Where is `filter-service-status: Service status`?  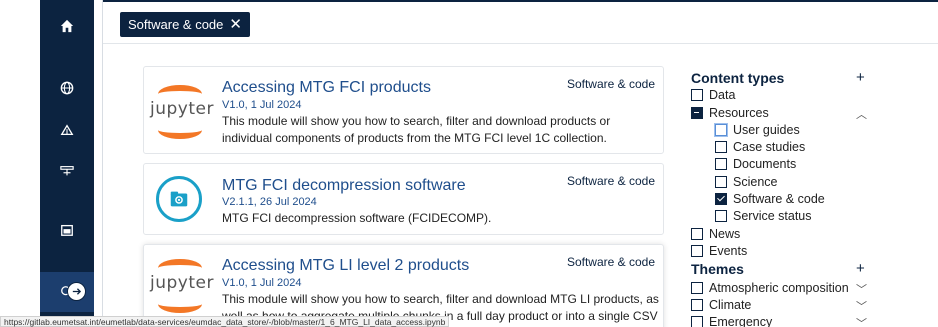 filter-service-status: Service status is located at coordinates (763, 215).